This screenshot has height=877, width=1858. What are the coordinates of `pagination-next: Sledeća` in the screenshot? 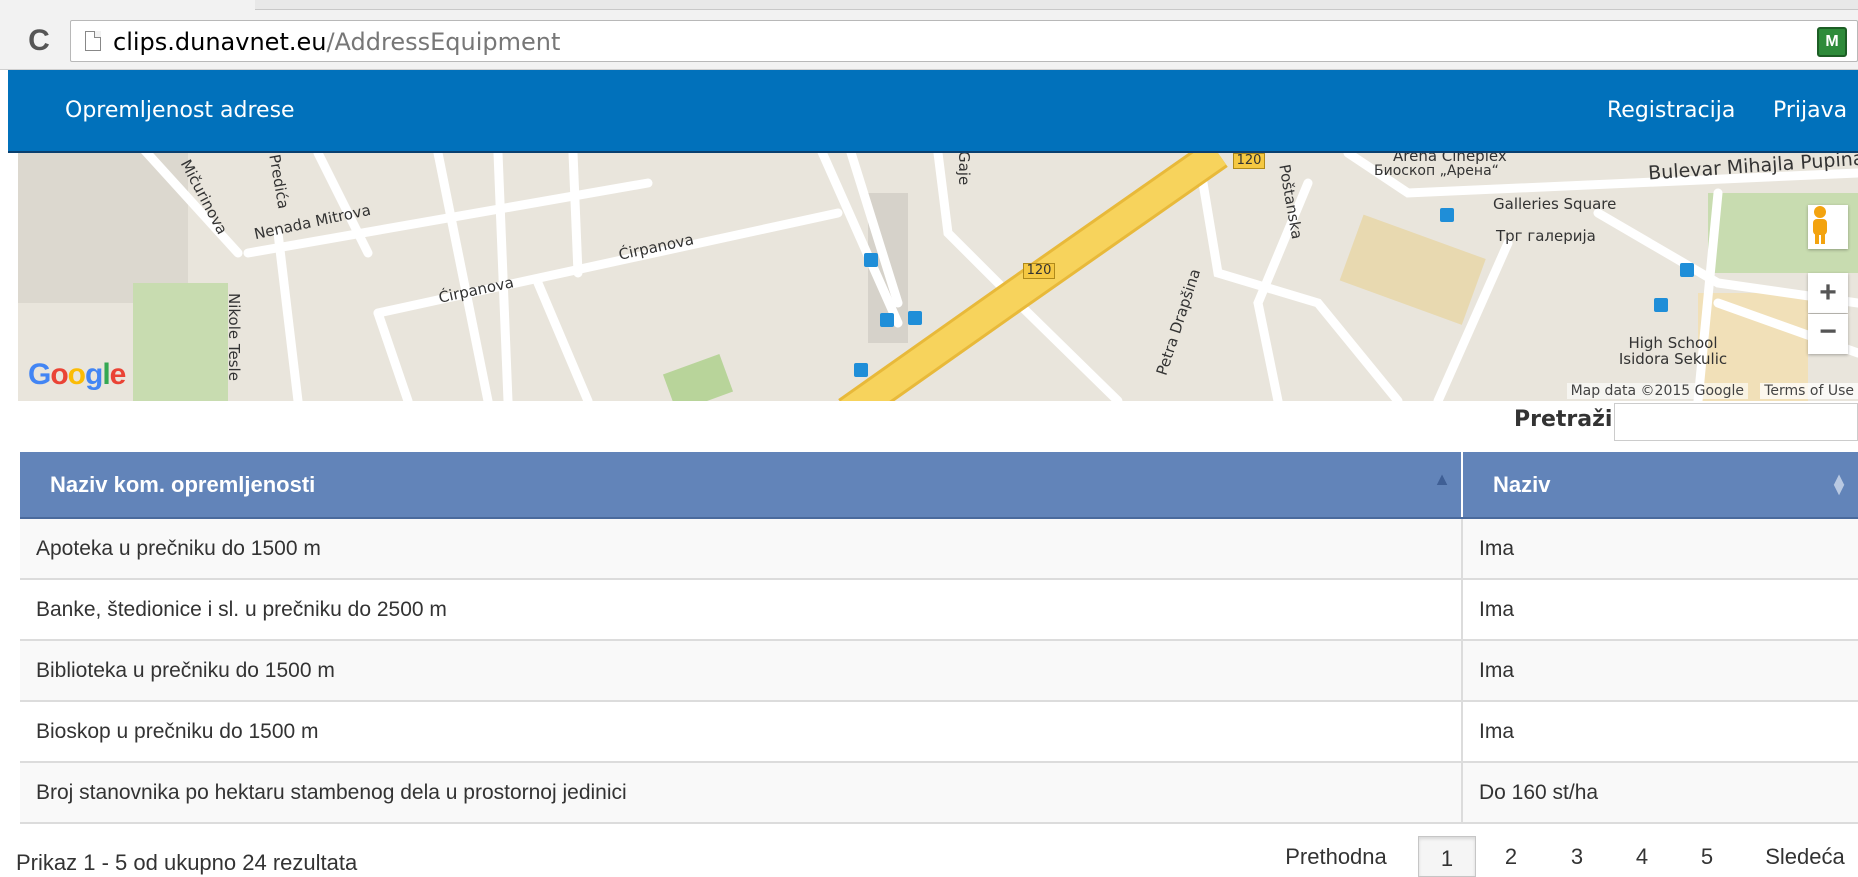 It's located at (1805, 857).